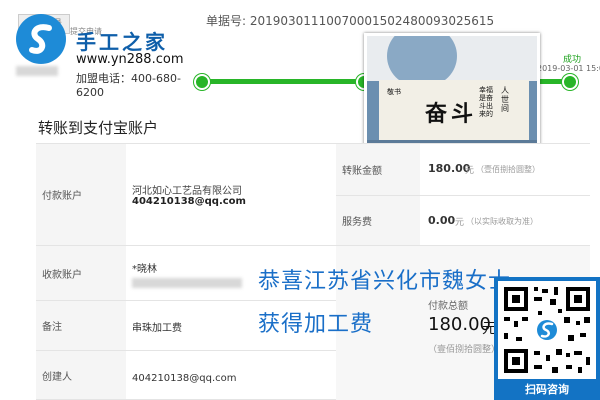 This screenshot has width=600, height=400. What do you see at coordinates (464, 350) in the screenshot?
I see `total-words: （壹佰捌拾圆整）` at bounding box center [464, 350].